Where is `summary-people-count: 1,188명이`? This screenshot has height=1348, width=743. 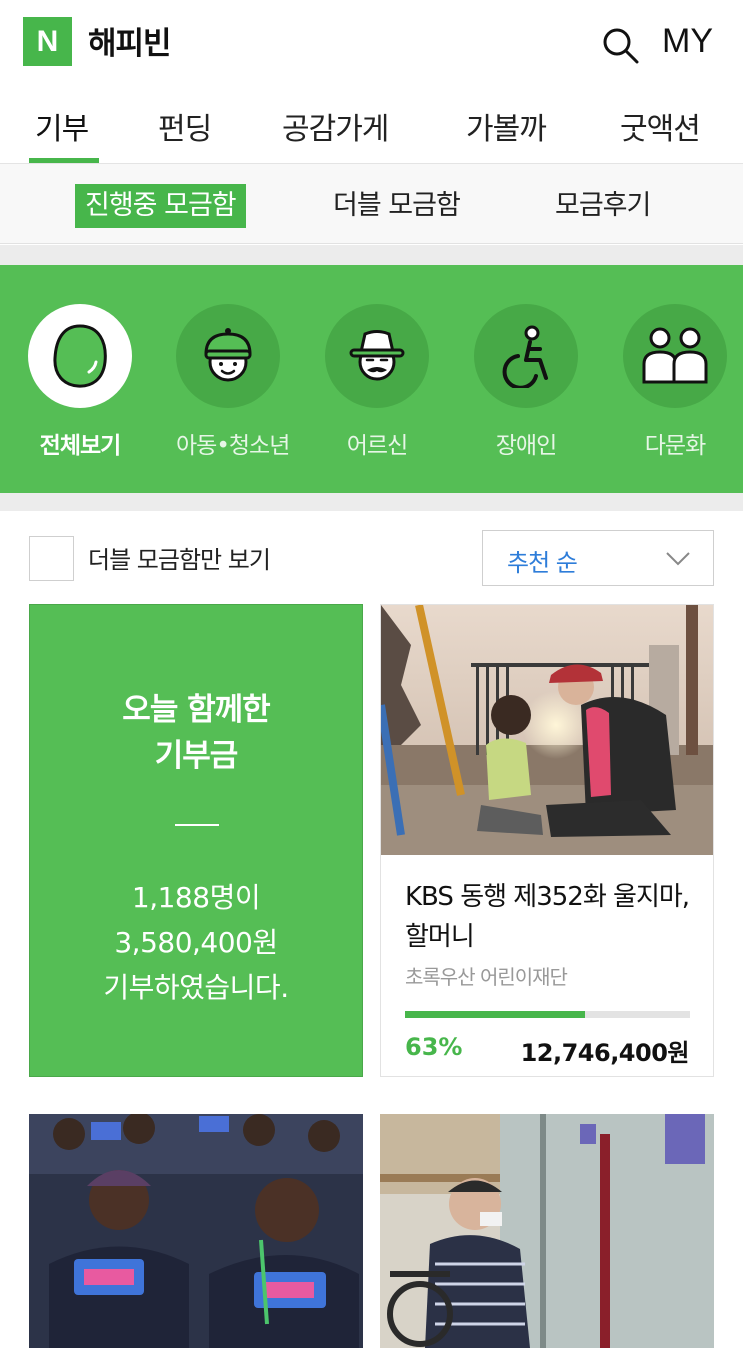
summary-people-count: 1,188명이 is located at coordinates (196, 897).